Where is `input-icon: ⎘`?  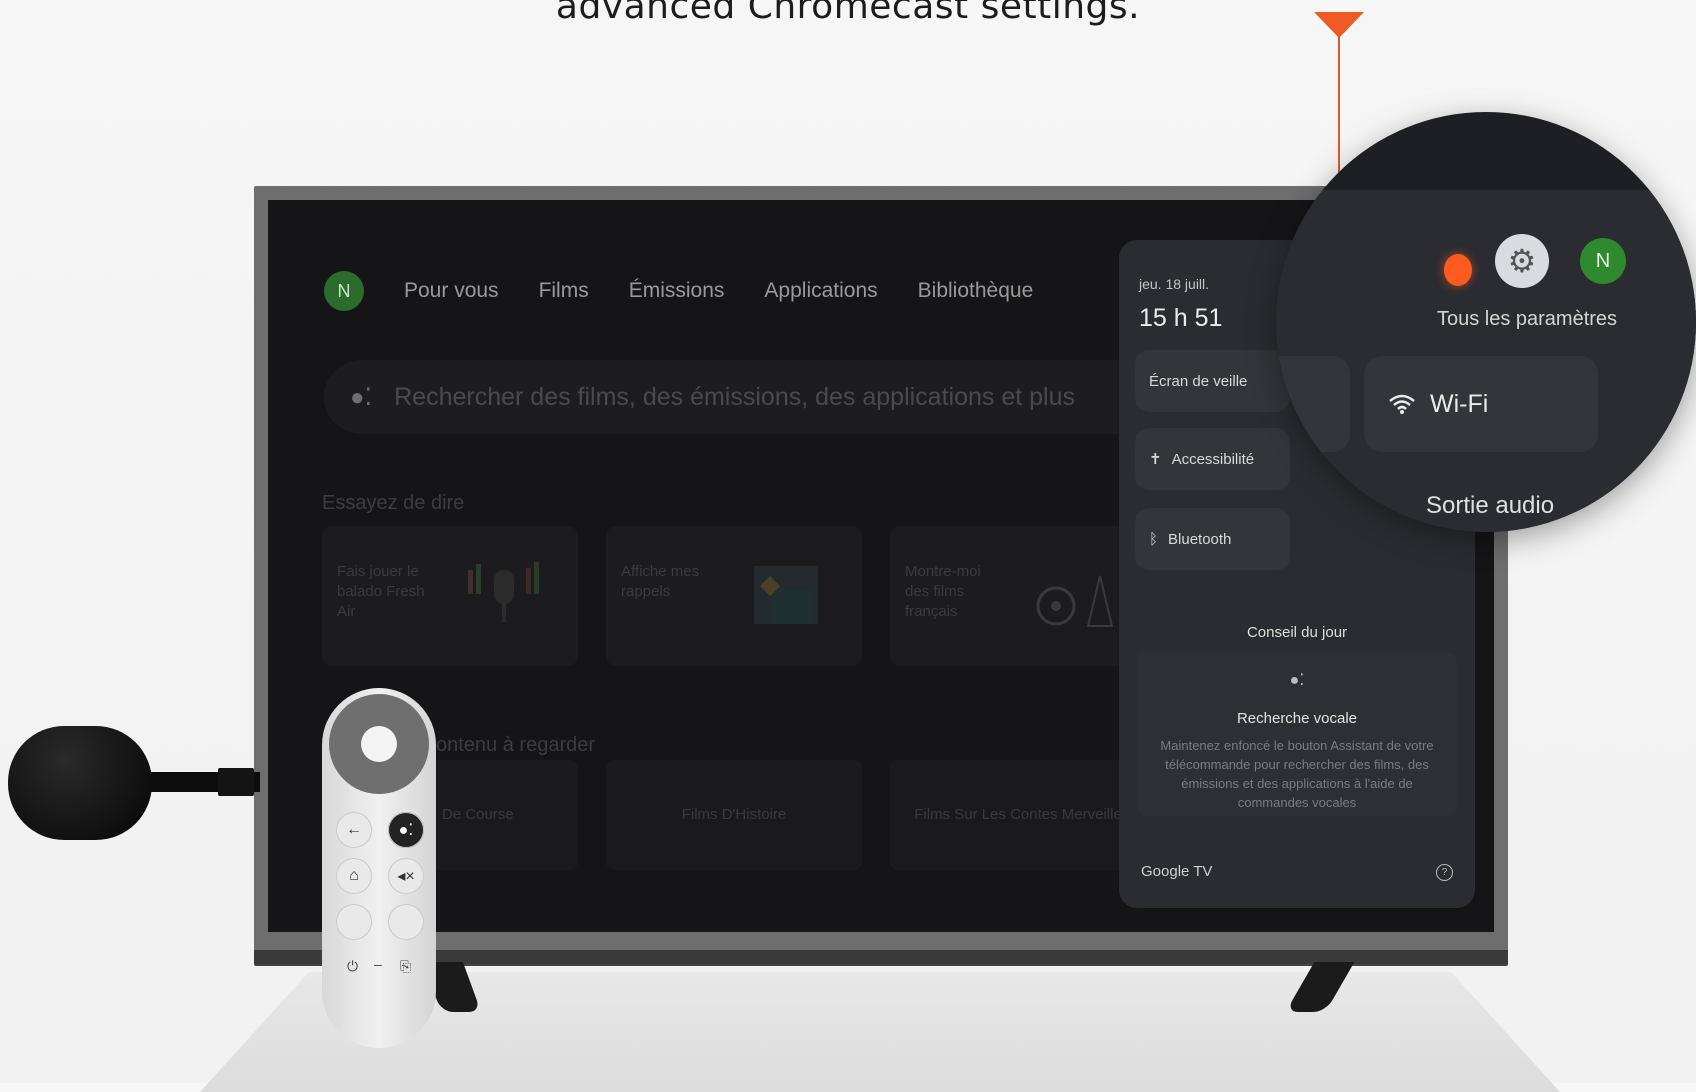
input-icon: ⎘ is located at coordinates (405, 966).